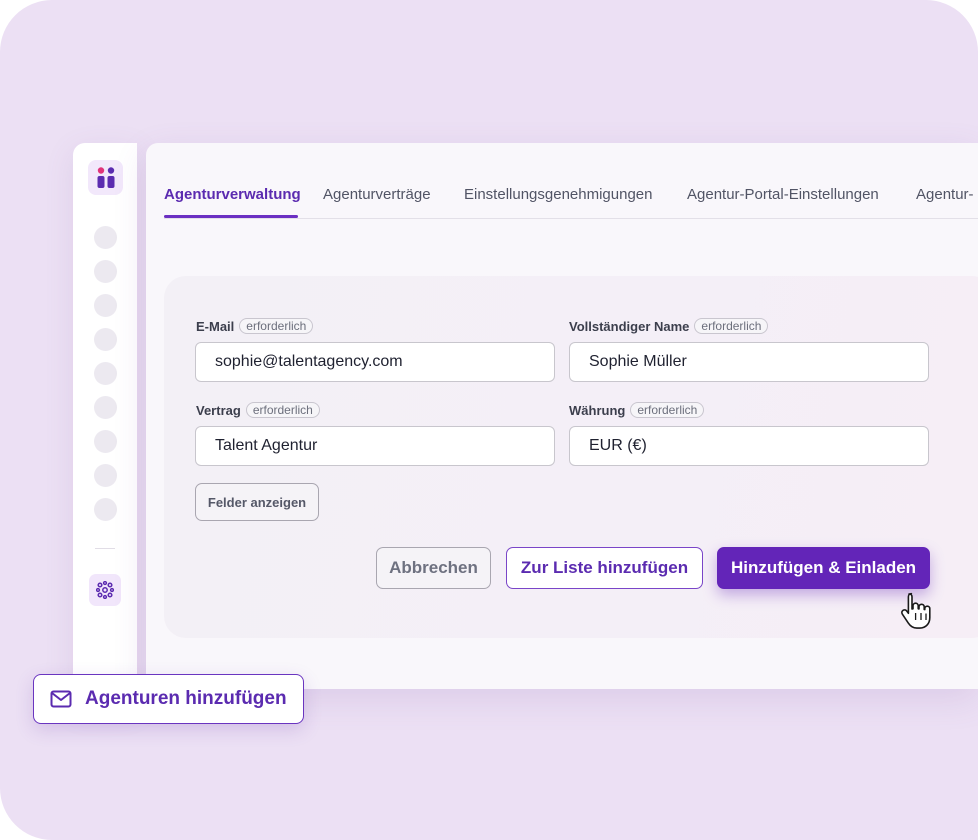 The width and height of the screenshot is (978, 840). I want to click on contract-field, so click(375, 446).